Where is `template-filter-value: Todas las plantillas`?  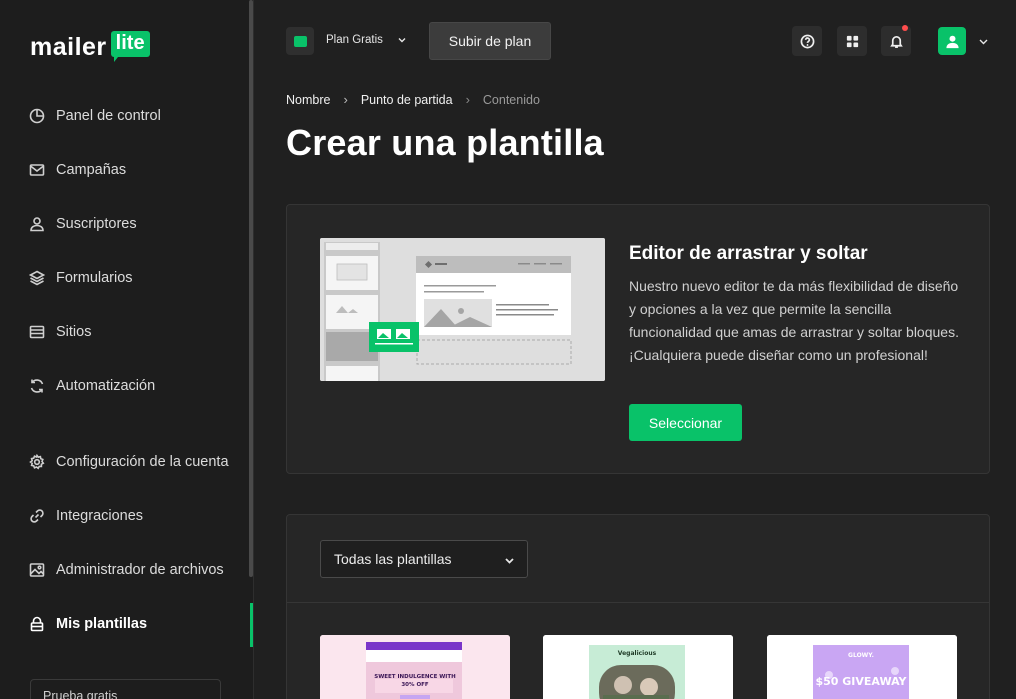 template-filter-value: Todas las plantillas is located at coordinates (393, 559).